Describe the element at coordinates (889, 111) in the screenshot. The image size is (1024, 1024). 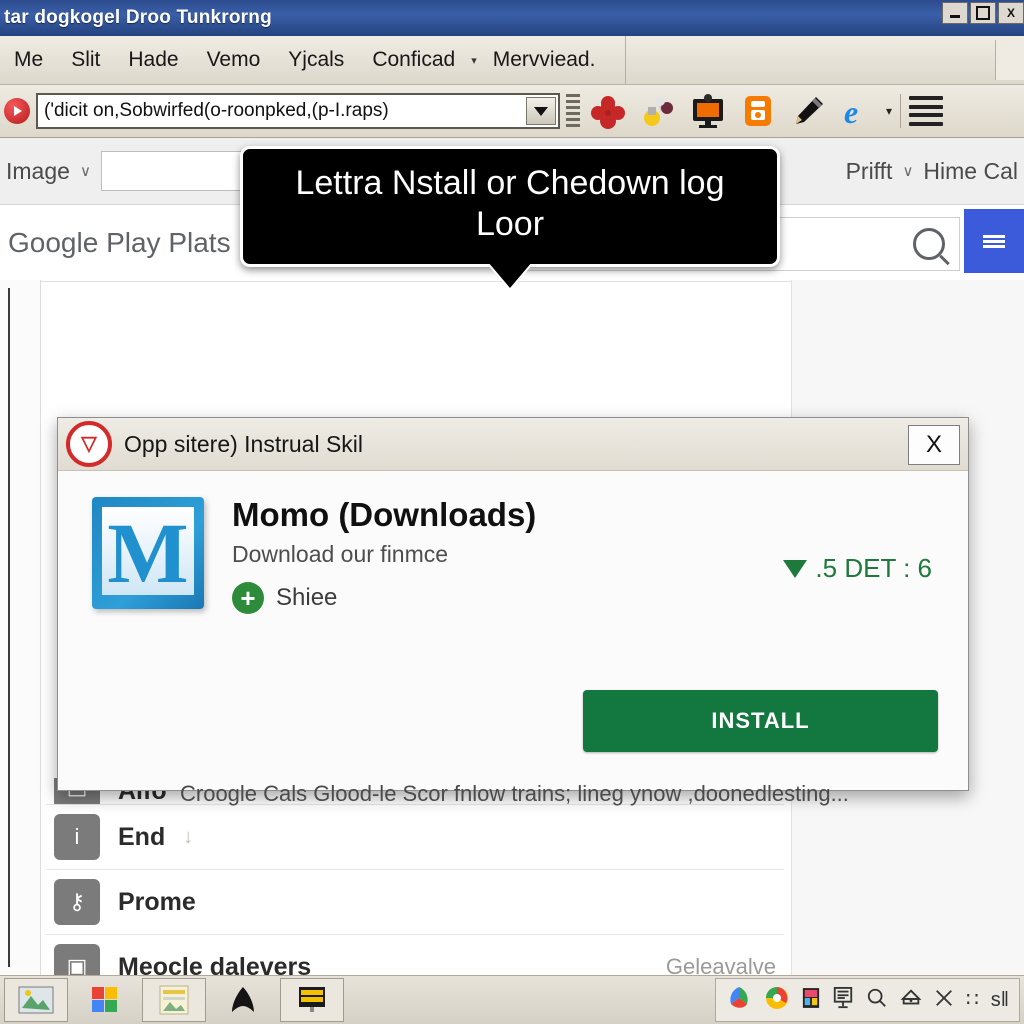
I see `ie-chevron-down-icon: ▾` at that location.